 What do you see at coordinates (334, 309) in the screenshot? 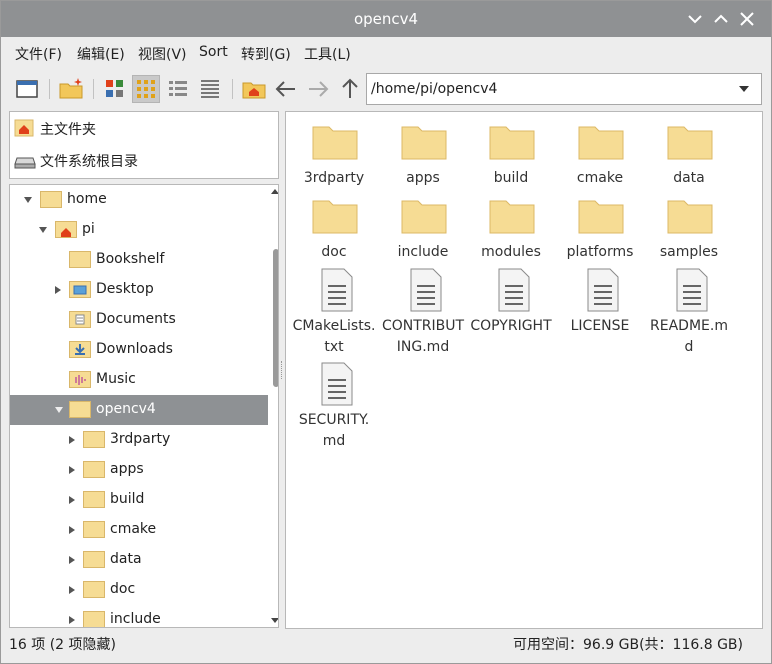
I see `file-item: CMakeLists. txt` at bounding box center [334, 309].